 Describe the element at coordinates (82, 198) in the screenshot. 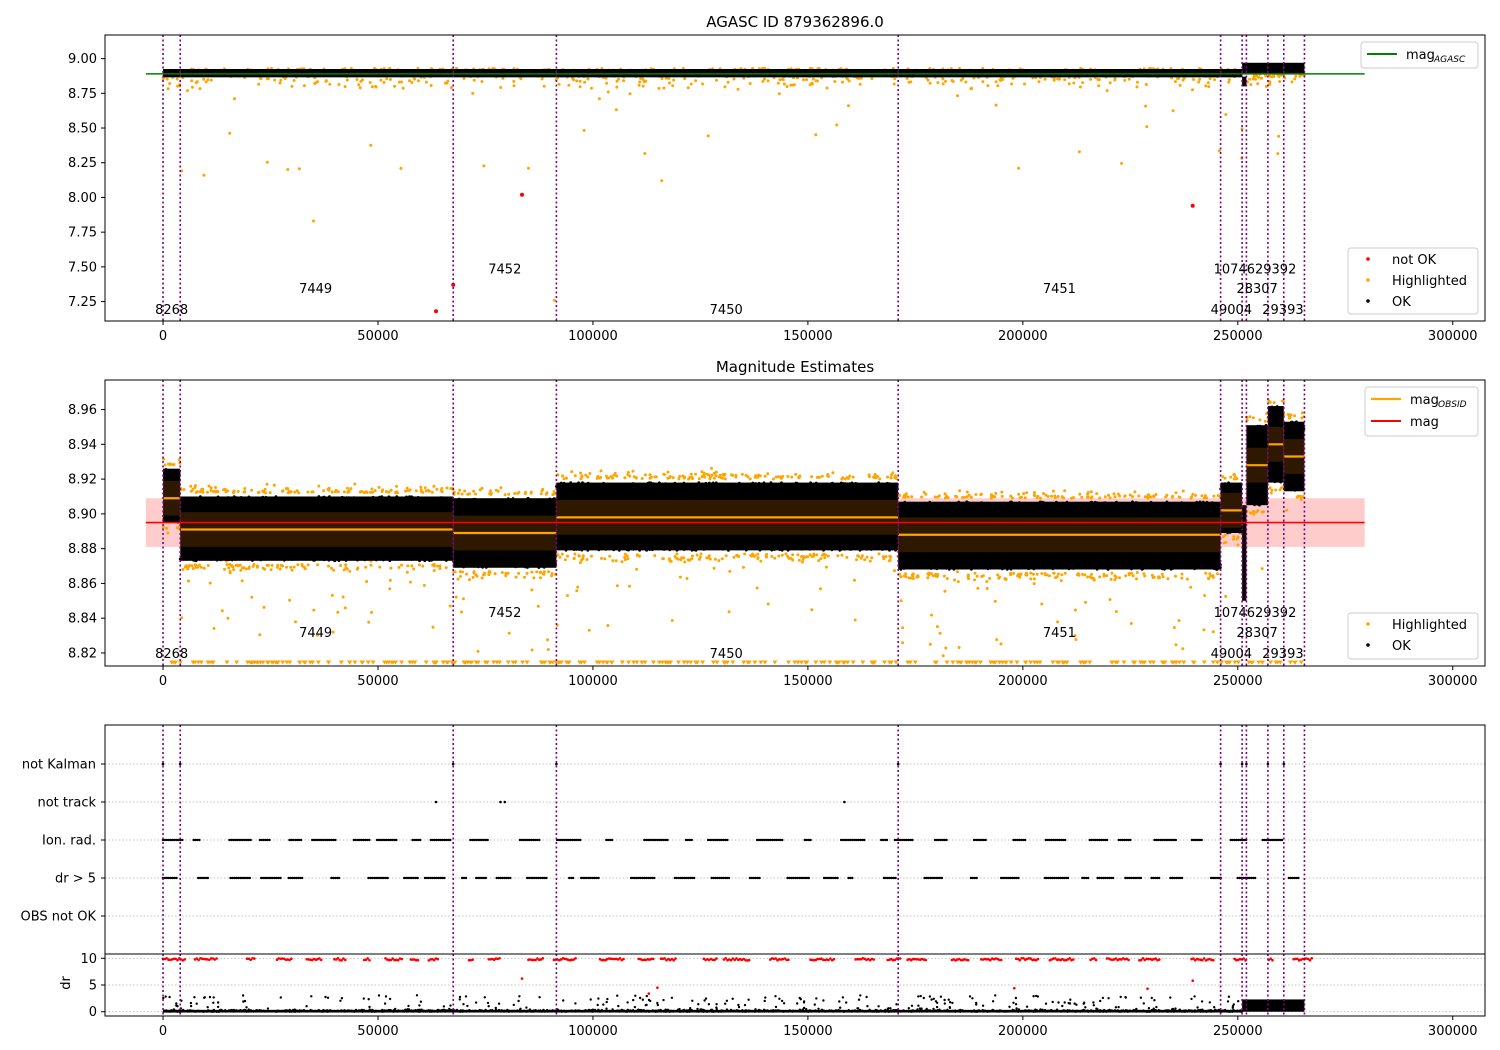

I see `y-tick-label: 8.00` at that location.